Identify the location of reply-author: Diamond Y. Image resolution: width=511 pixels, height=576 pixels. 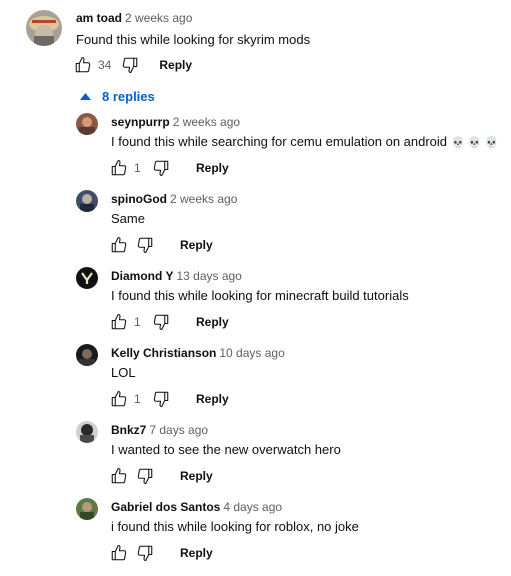
(142, 276).